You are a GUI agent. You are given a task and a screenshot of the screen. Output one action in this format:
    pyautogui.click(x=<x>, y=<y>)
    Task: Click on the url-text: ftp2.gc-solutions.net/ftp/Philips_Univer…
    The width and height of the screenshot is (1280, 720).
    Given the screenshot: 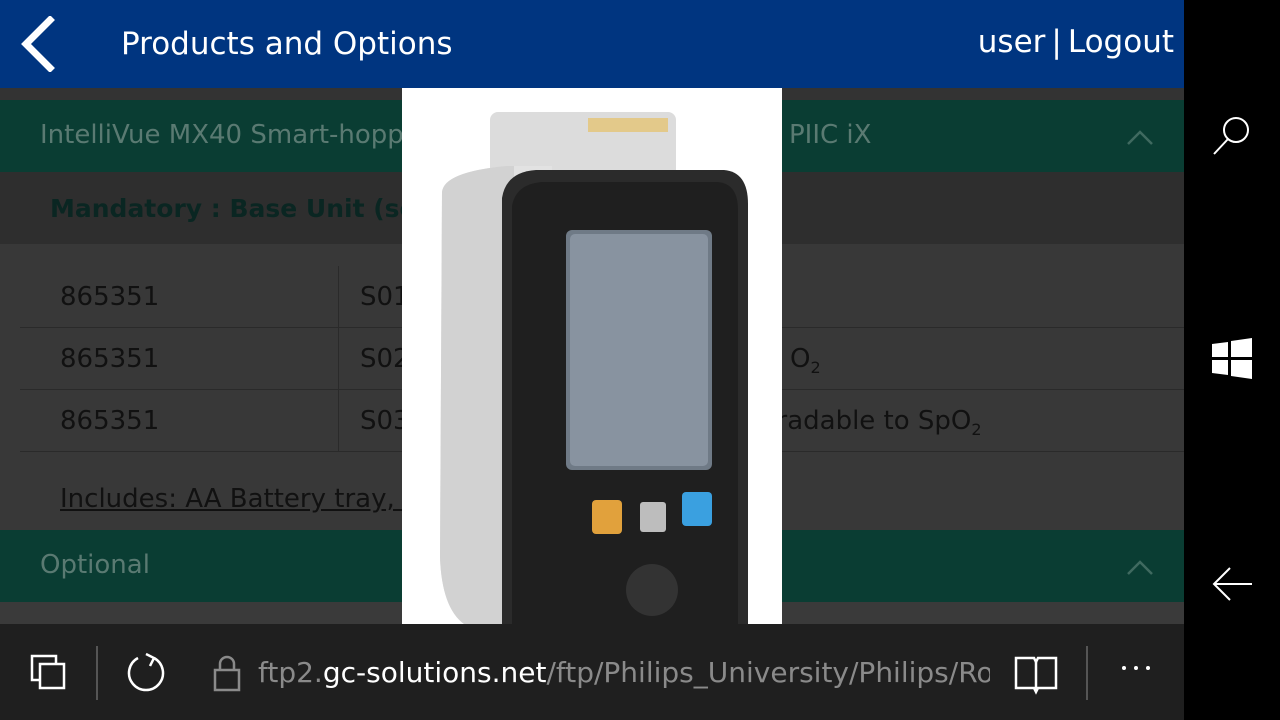 What is the action you would take?
    pyautogui.click(x=624, y=672)
    